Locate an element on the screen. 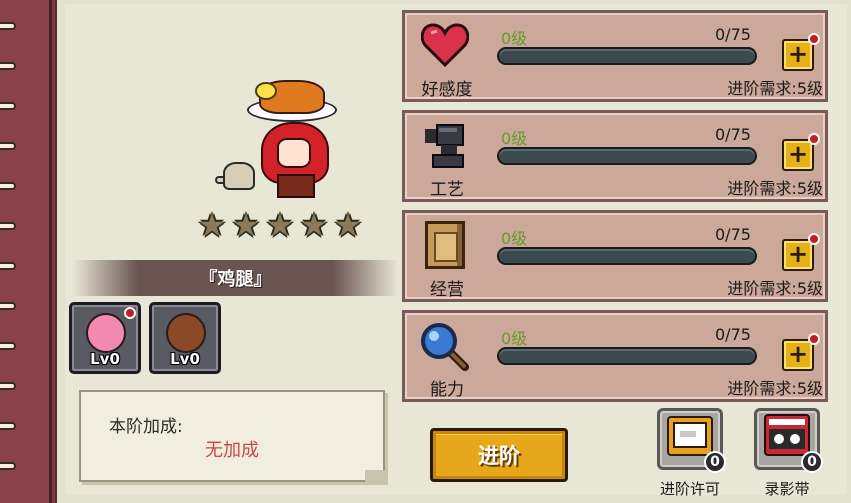 This screenshot has height=503, width=851. stage-bonus-box: 本阶加成: 无加成 is located at coordinates (232, 436).